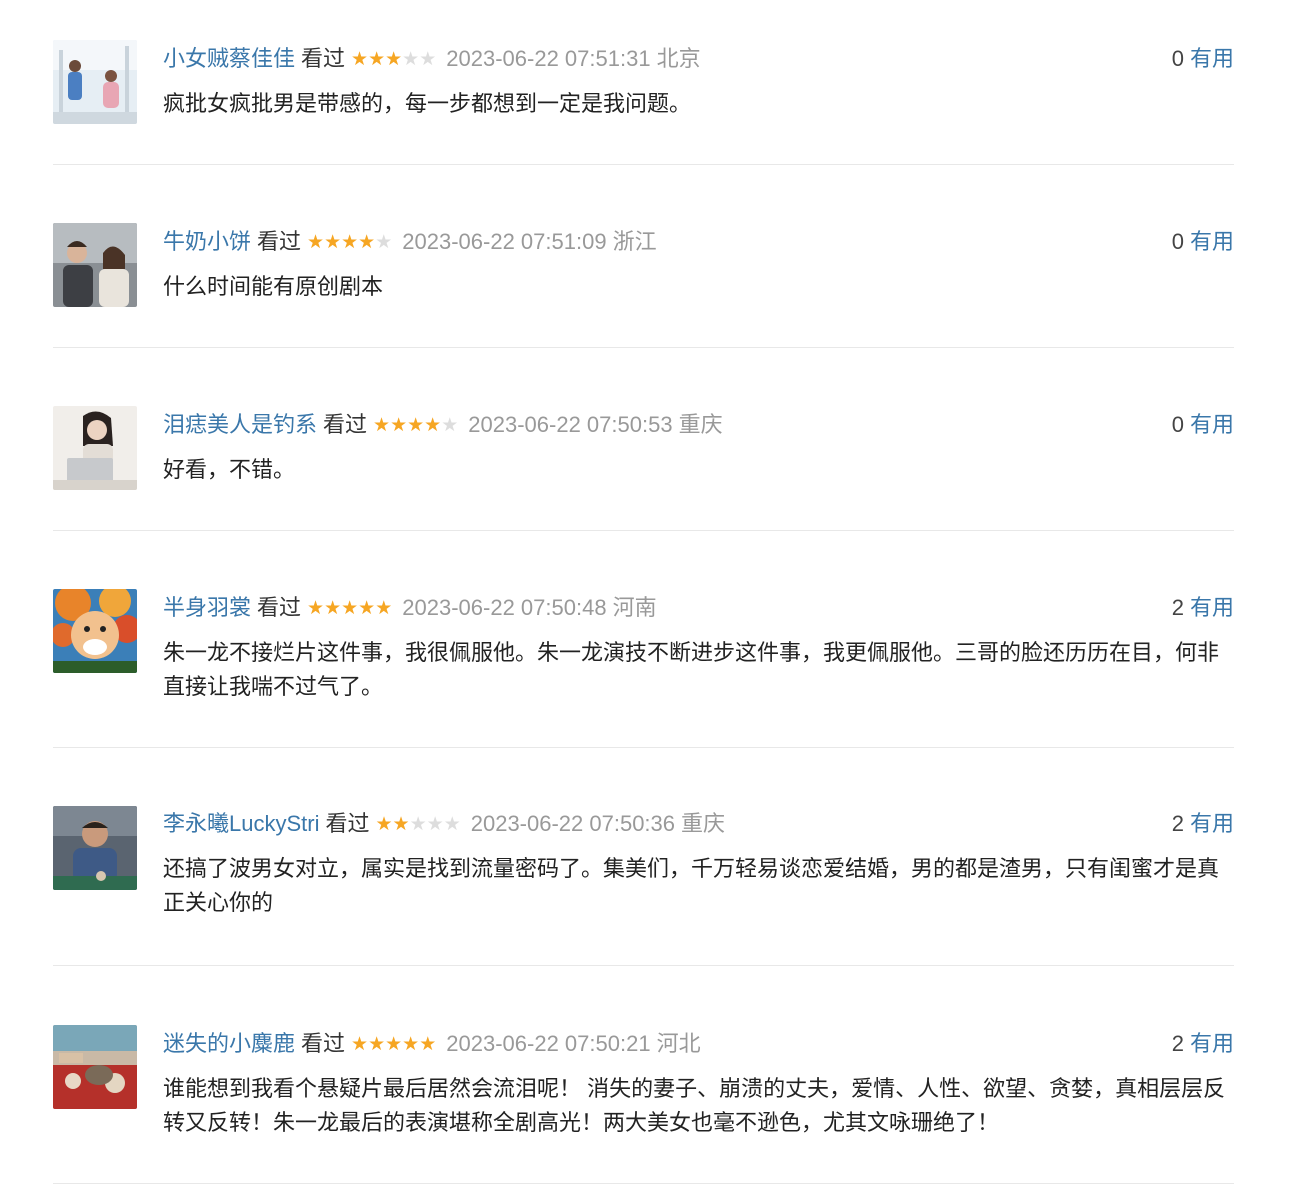  What do you see at coordinates (678, 58) in the screenshot?
I see `comment-location: 北京` at bounding box center [678, 58].